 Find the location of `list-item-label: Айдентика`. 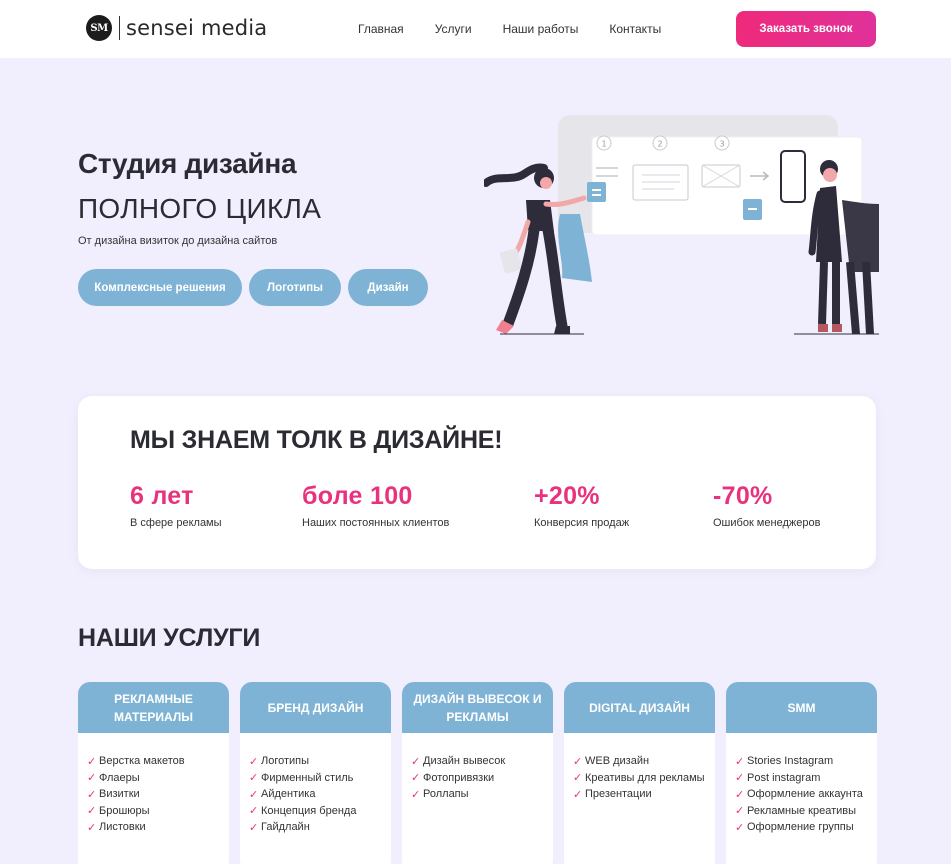

list-item-label: Айдентика is located at coordinates (288, 794).